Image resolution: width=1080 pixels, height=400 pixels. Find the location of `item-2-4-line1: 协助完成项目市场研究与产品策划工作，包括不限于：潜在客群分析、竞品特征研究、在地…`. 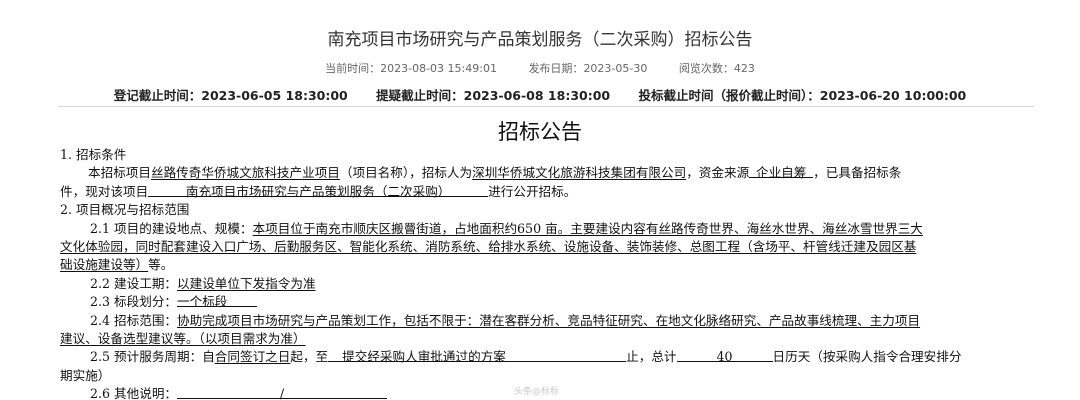

item-2-4-line1: 协助完成项目市场研究与产品策划工作，包括不限于：潜在客群分析、竞品特征研究、在地… is located at coordinates (549, 320).